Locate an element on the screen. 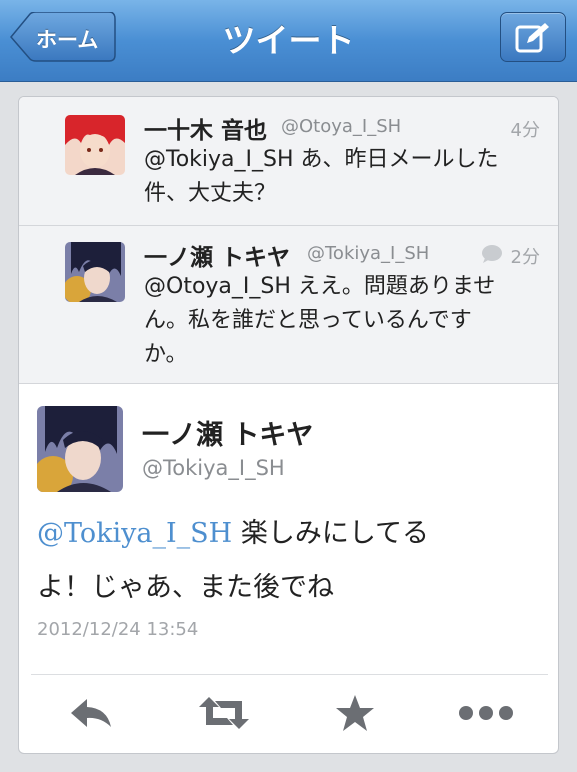 This screenshot has height=772, width=577. reply-text-line: か。 is located at coordinates (166, 354).